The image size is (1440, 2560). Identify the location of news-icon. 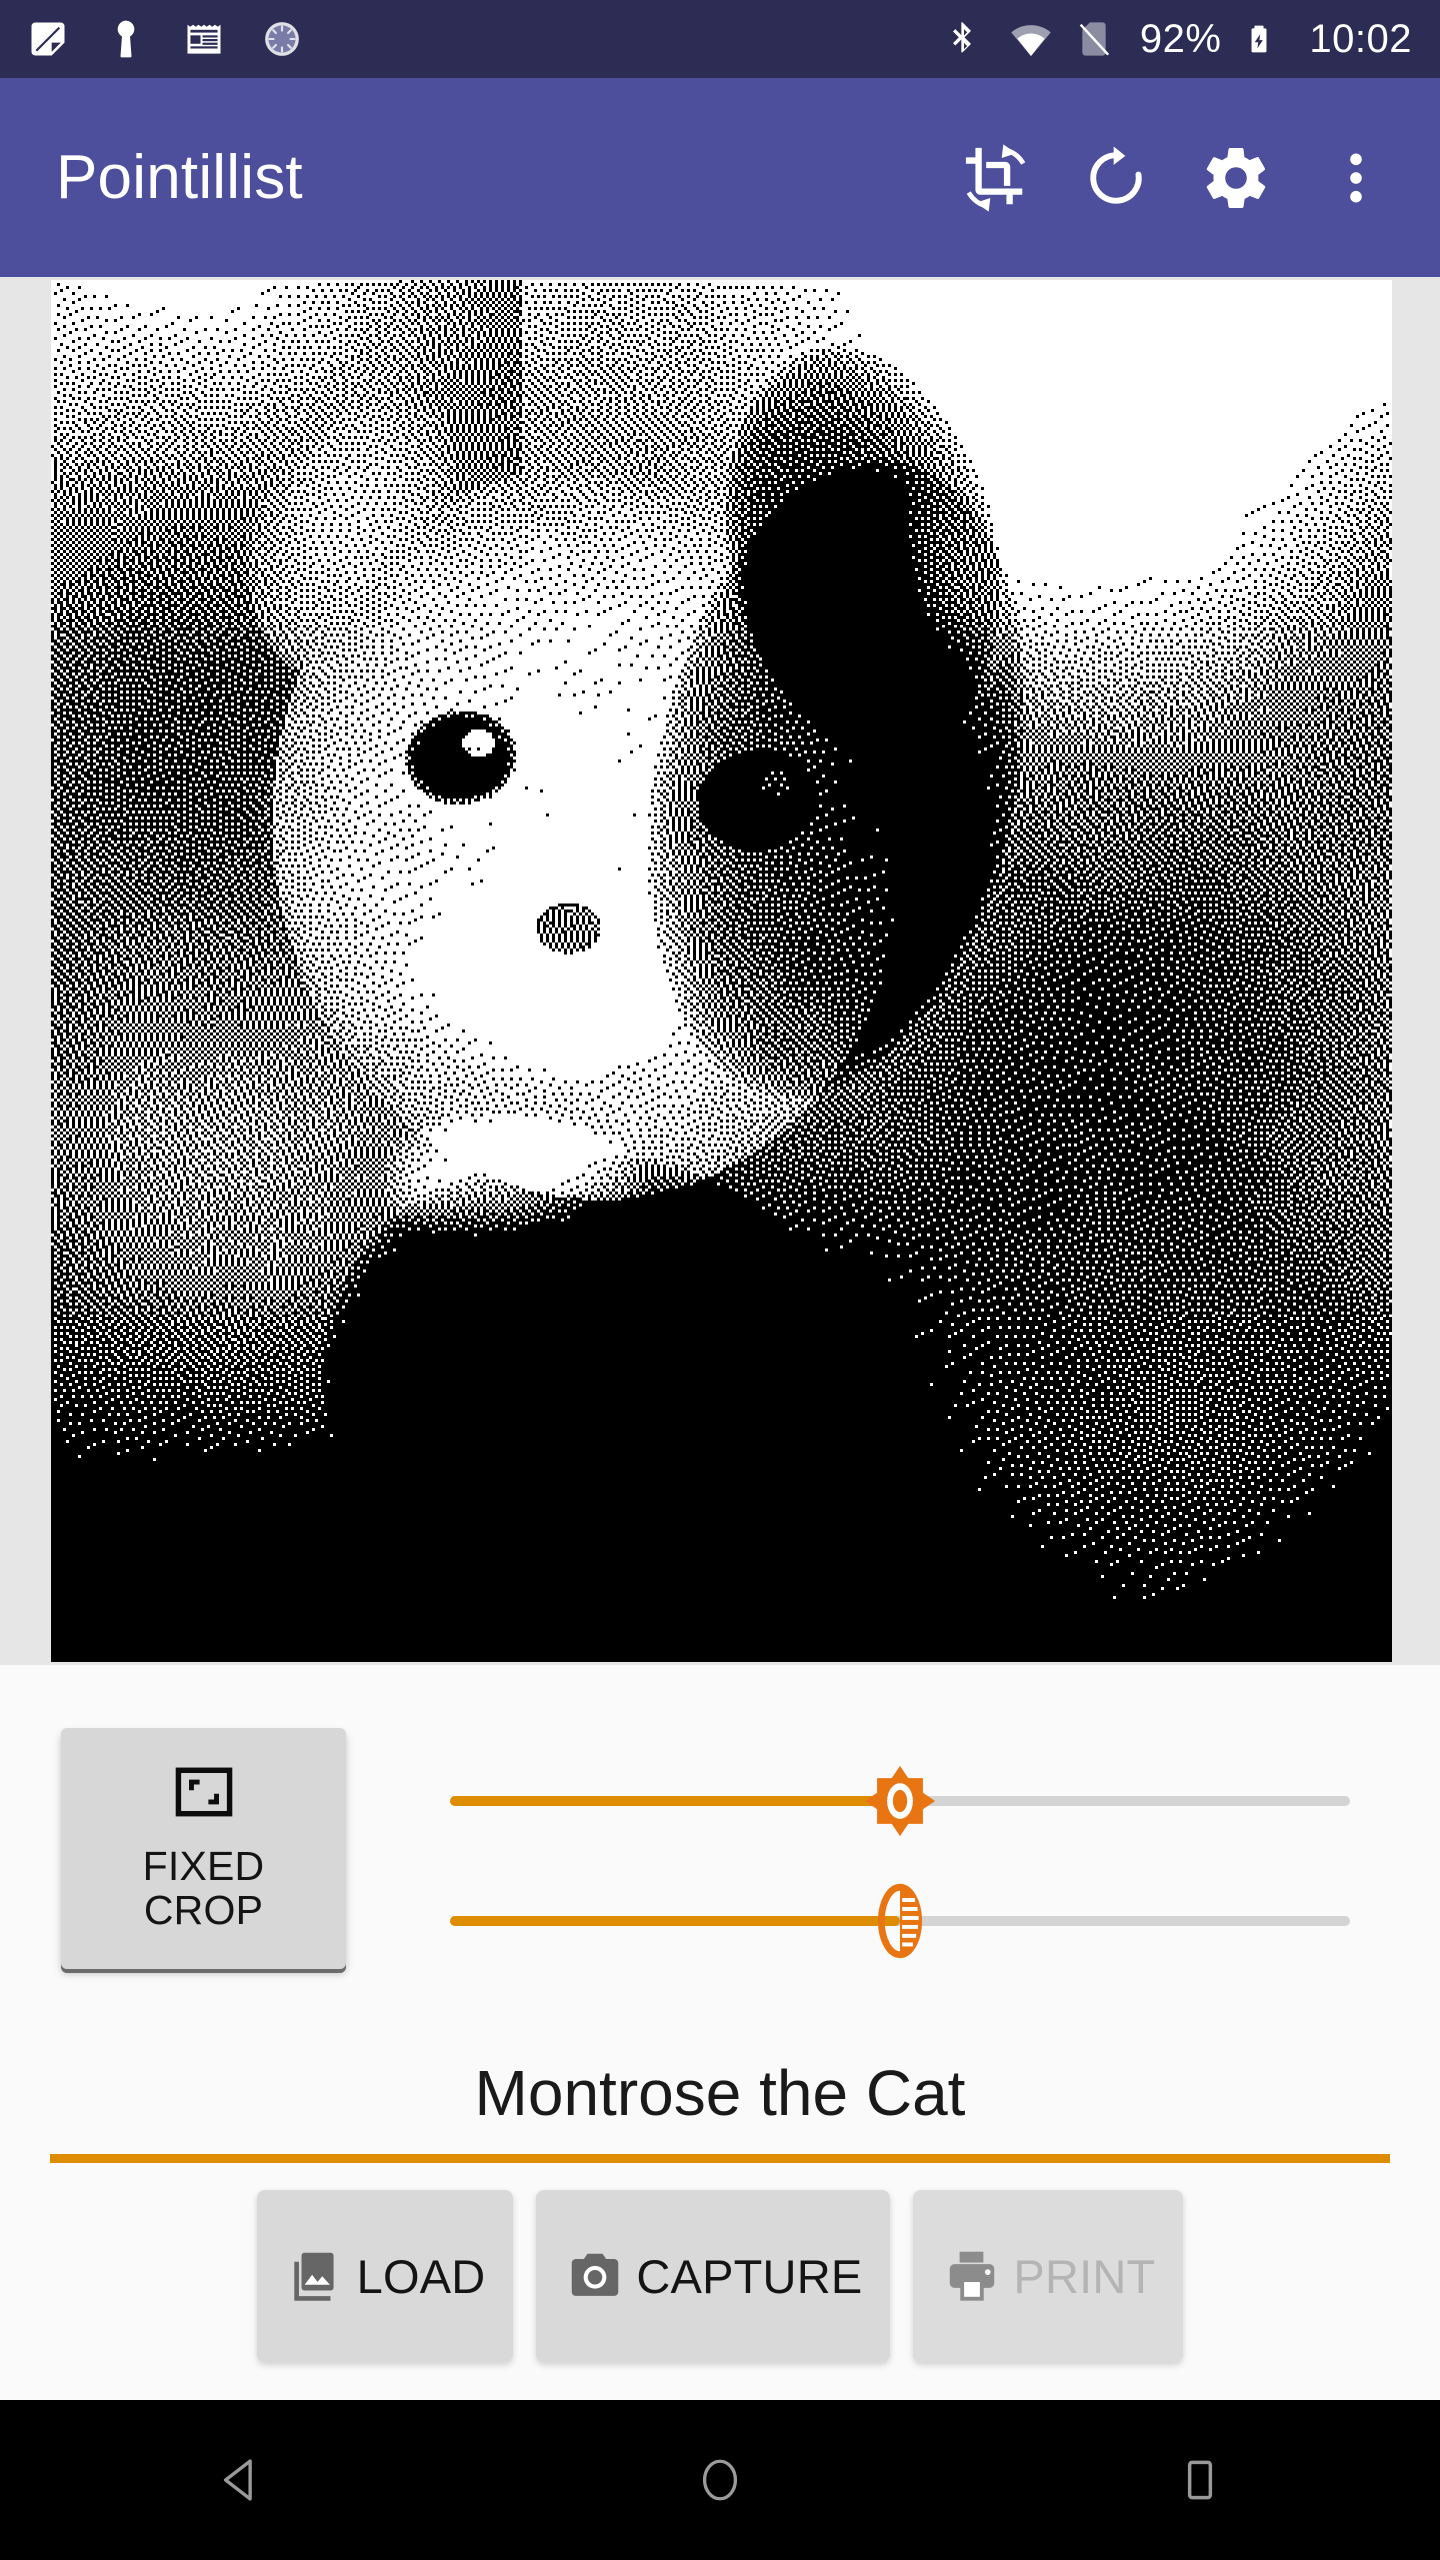
(204, 39).